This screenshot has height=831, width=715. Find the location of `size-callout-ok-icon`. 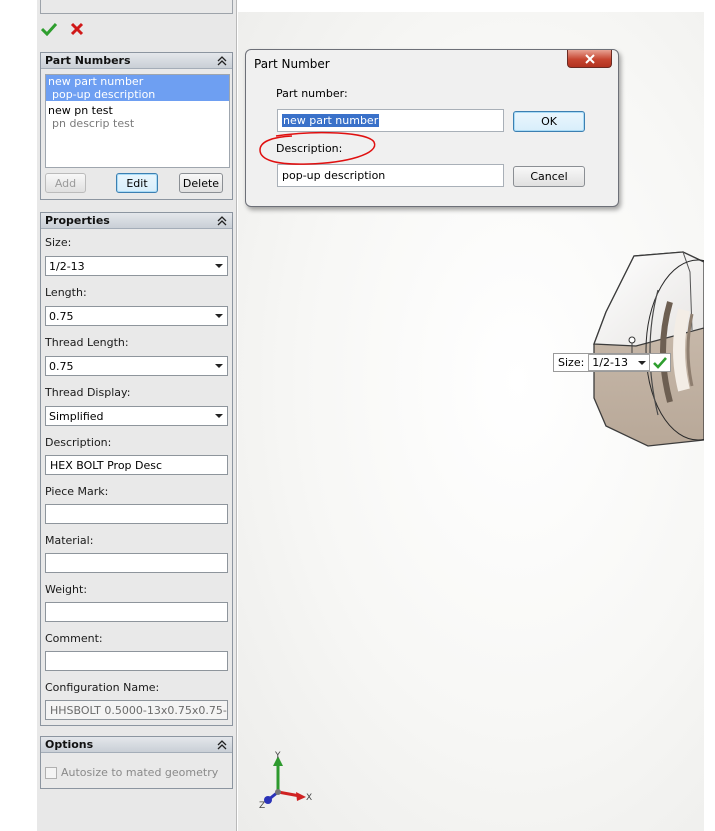

size-callout-ok-icon is located at coordinates (660, 362).